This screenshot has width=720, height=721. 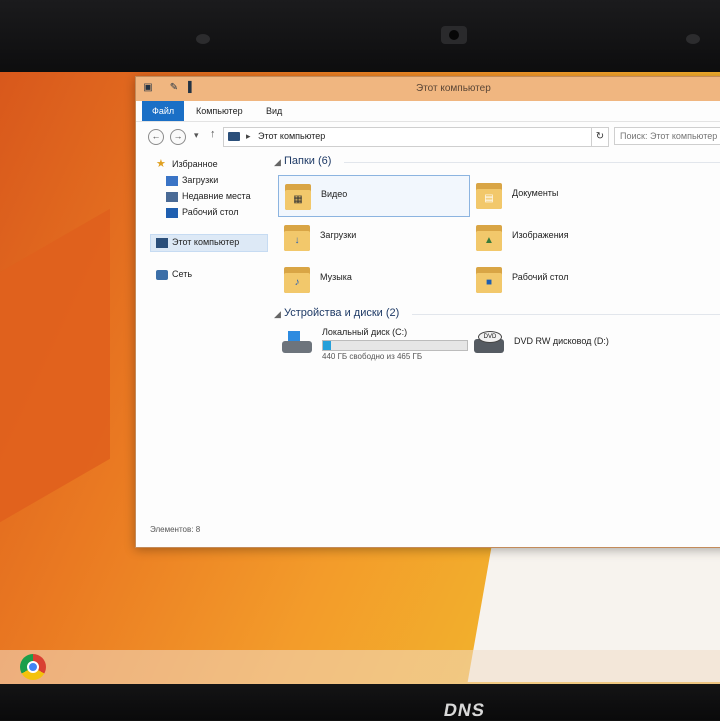 What do you see at coordinates (174, 88) in the screenshot?
I see `properties-icon: ✎` at bounding box center [174, 88].